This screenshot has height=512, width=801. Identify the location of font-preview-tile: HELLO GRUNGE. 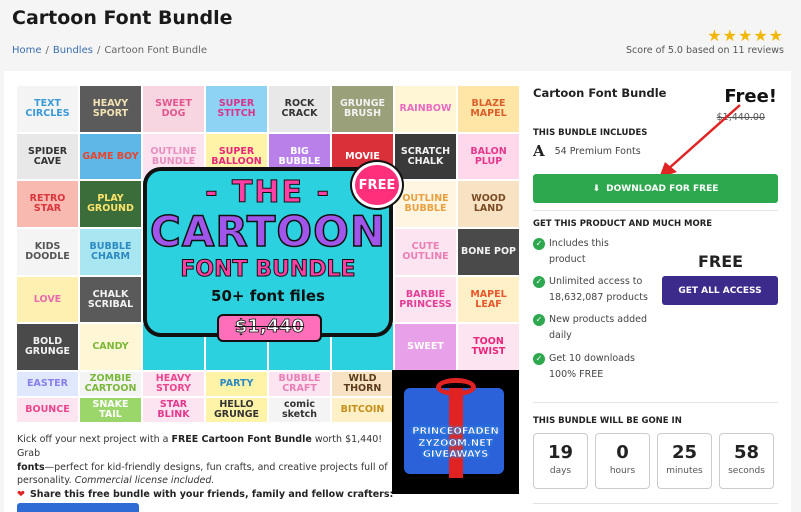
(236, 410).